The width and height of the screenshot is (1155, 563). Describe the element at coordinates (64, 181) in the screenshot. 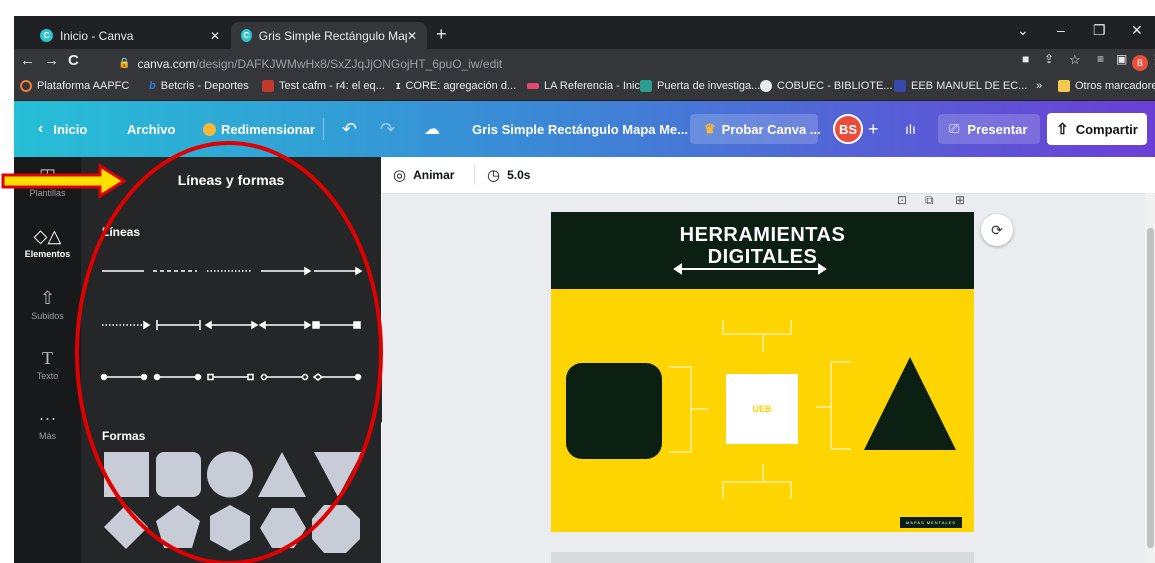

I see `yellow-pointer-arrow` at that location.